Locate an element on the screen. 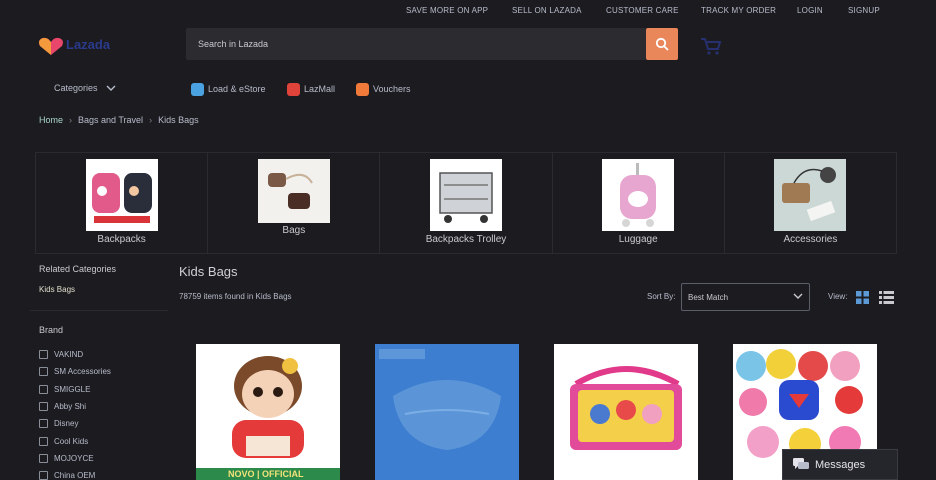 Image resolution: width=936 pixels, height=480 pixels. messages-chat-button: Messages is located at coordinates (840, 464).